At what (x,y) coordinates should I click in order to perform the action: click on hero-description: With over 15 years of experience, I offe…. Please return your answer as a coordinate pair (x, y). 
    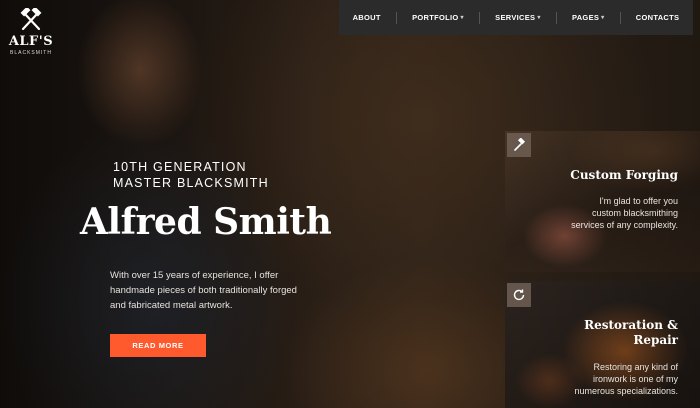
    Looking at the image, I should click on (203, 290).